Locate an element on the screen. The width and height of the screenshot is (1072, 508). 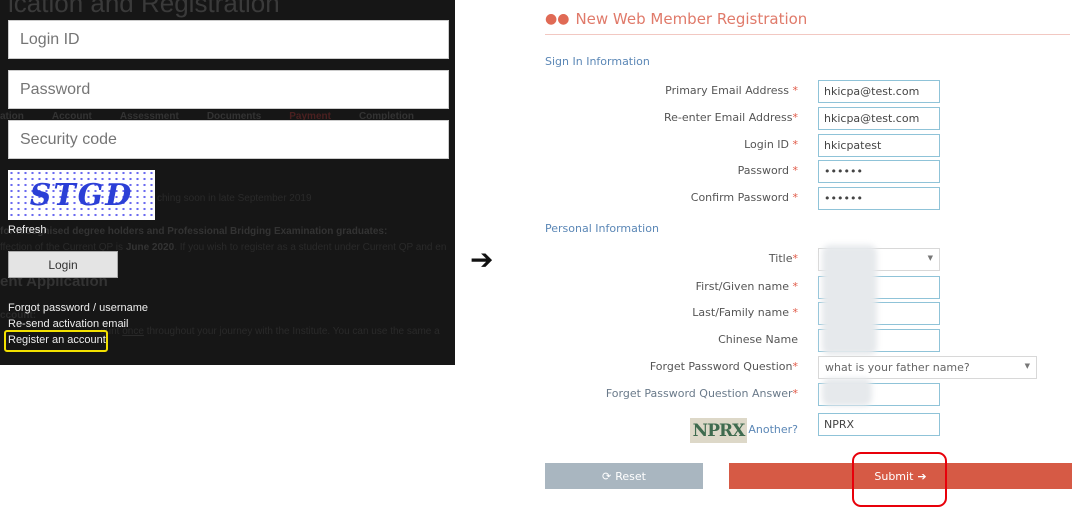
personal-section-heading: Personal Information is located at coordinates (602, 228).